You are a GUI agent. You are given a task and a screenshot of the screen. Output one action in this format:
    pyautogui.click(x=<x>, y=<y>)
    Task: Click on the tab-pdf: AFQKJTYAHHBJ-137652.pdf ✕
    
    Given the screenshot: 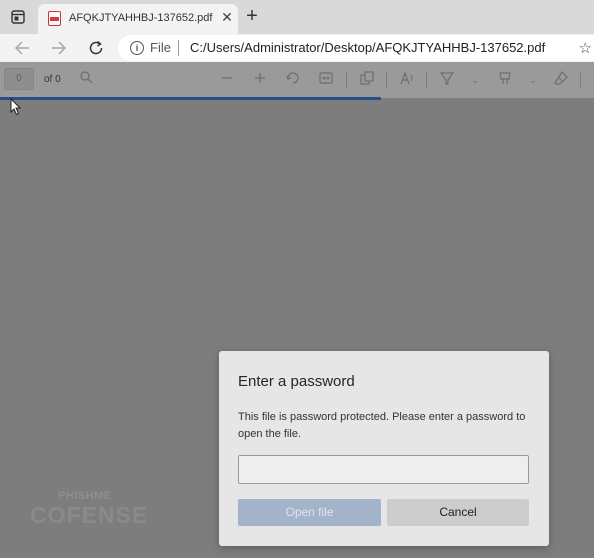 What is the action you would take?
    pyautogui.click(x=138, y=19)
    